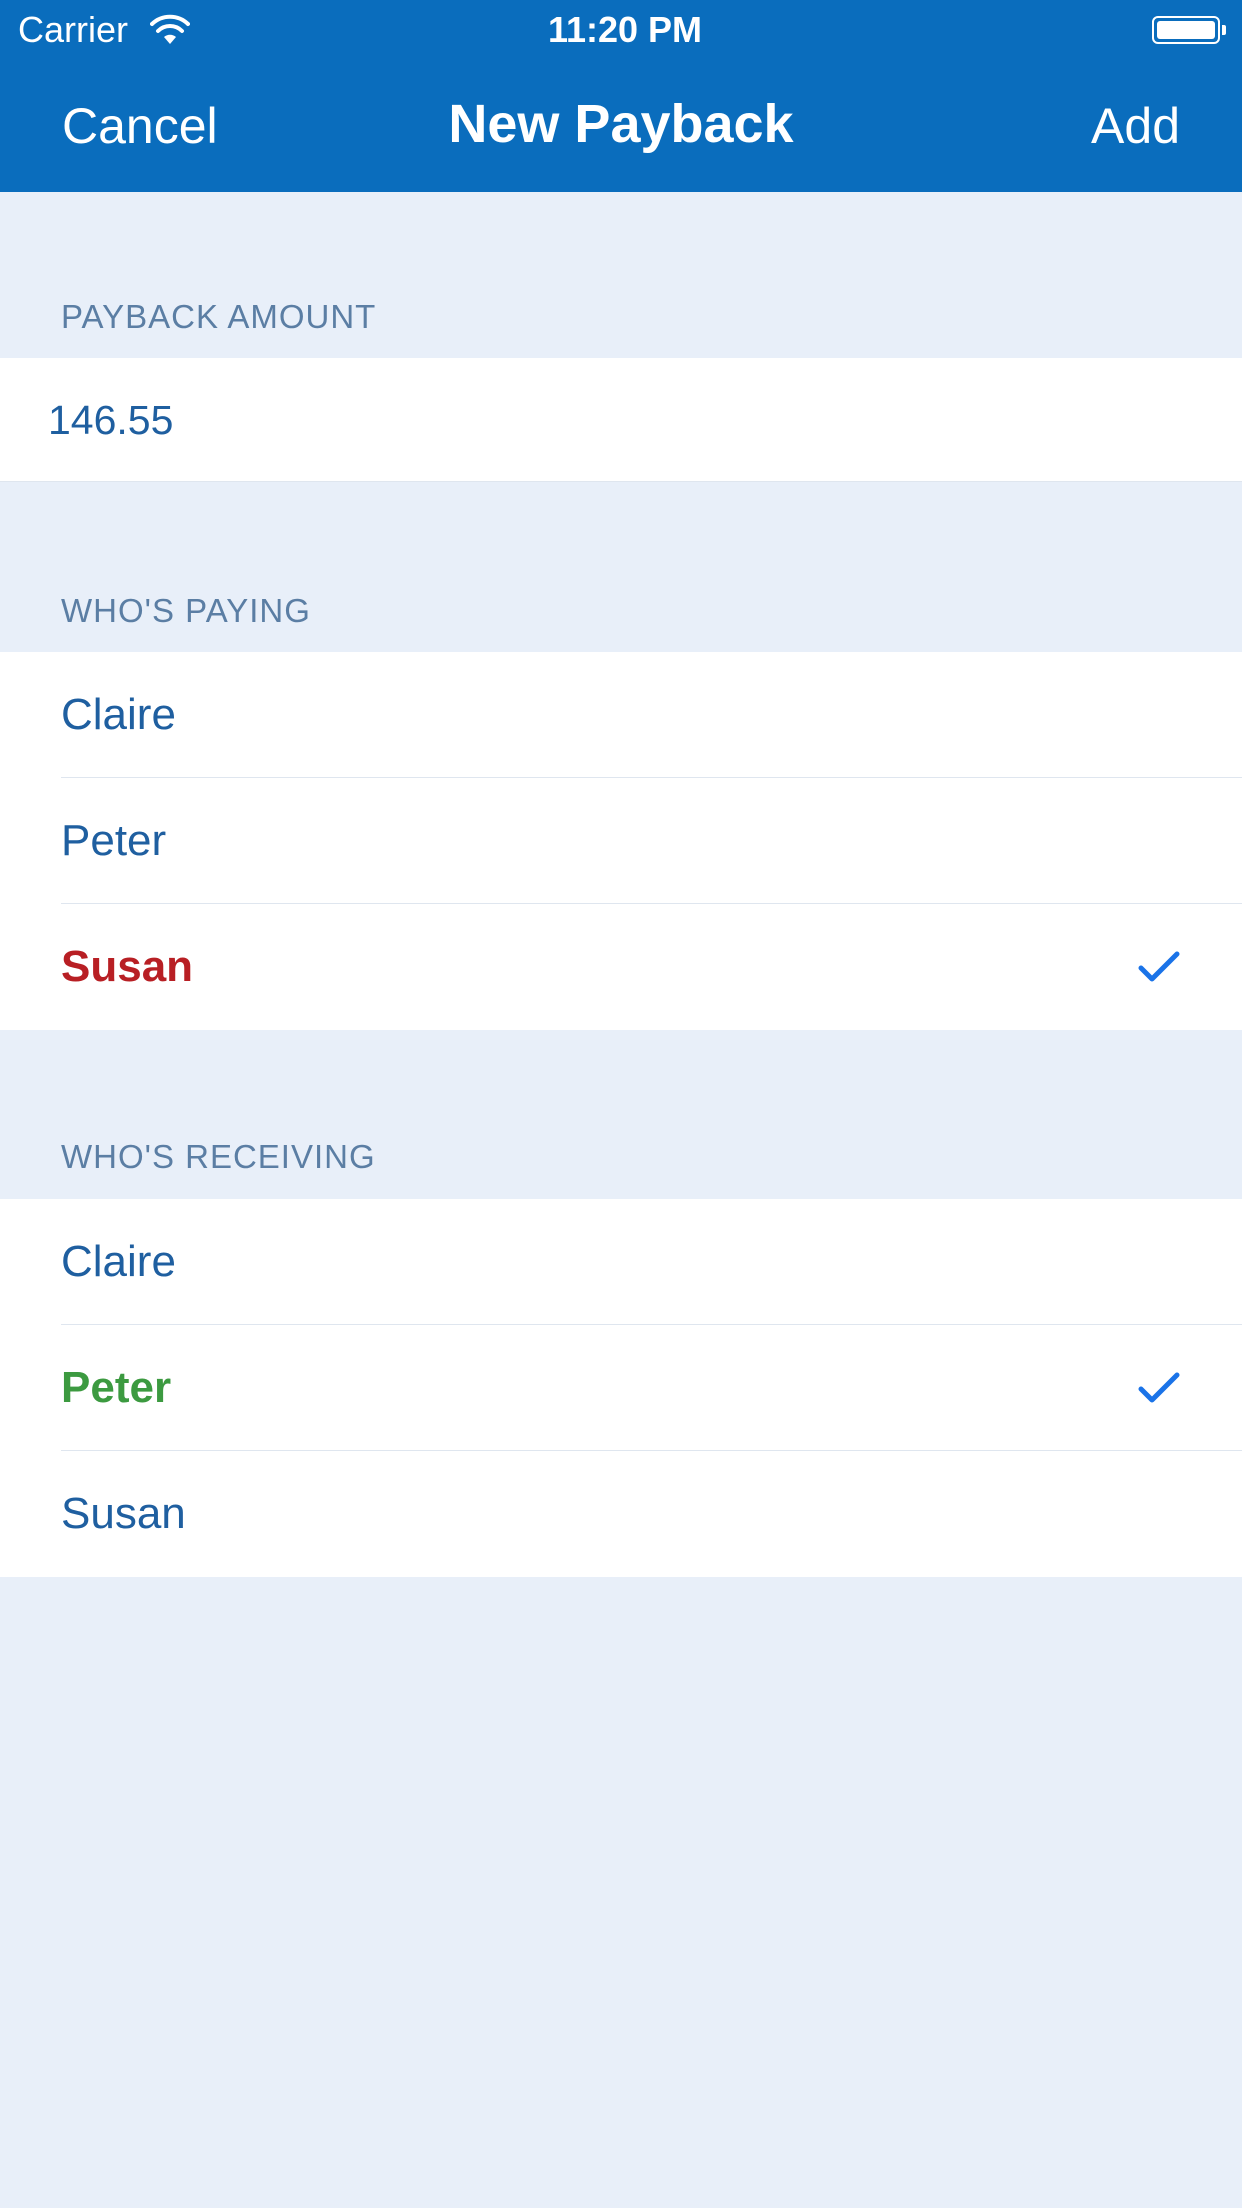 The image size is (1242, 2208). What do you see at coordinates (118, 714) in the screenshot?
I see `payer-name: Claire` at bounding box center [118, 714].